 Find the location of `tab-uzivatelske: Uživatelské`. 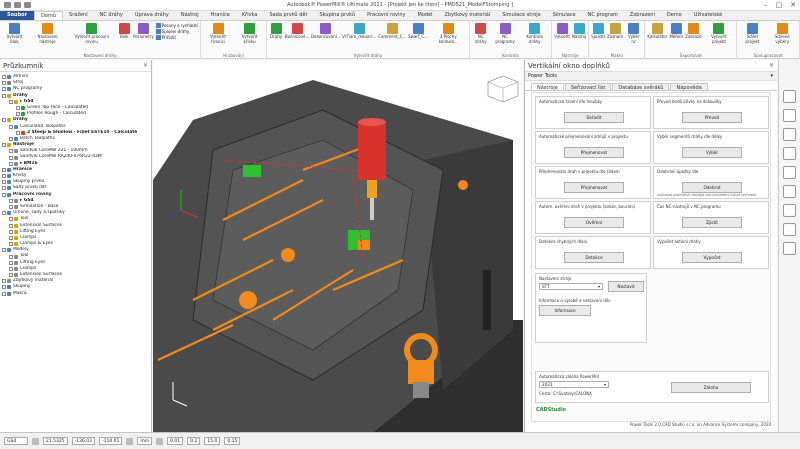

tab-uzivatelske: Uživatelské is located at coordinates (708, 15).